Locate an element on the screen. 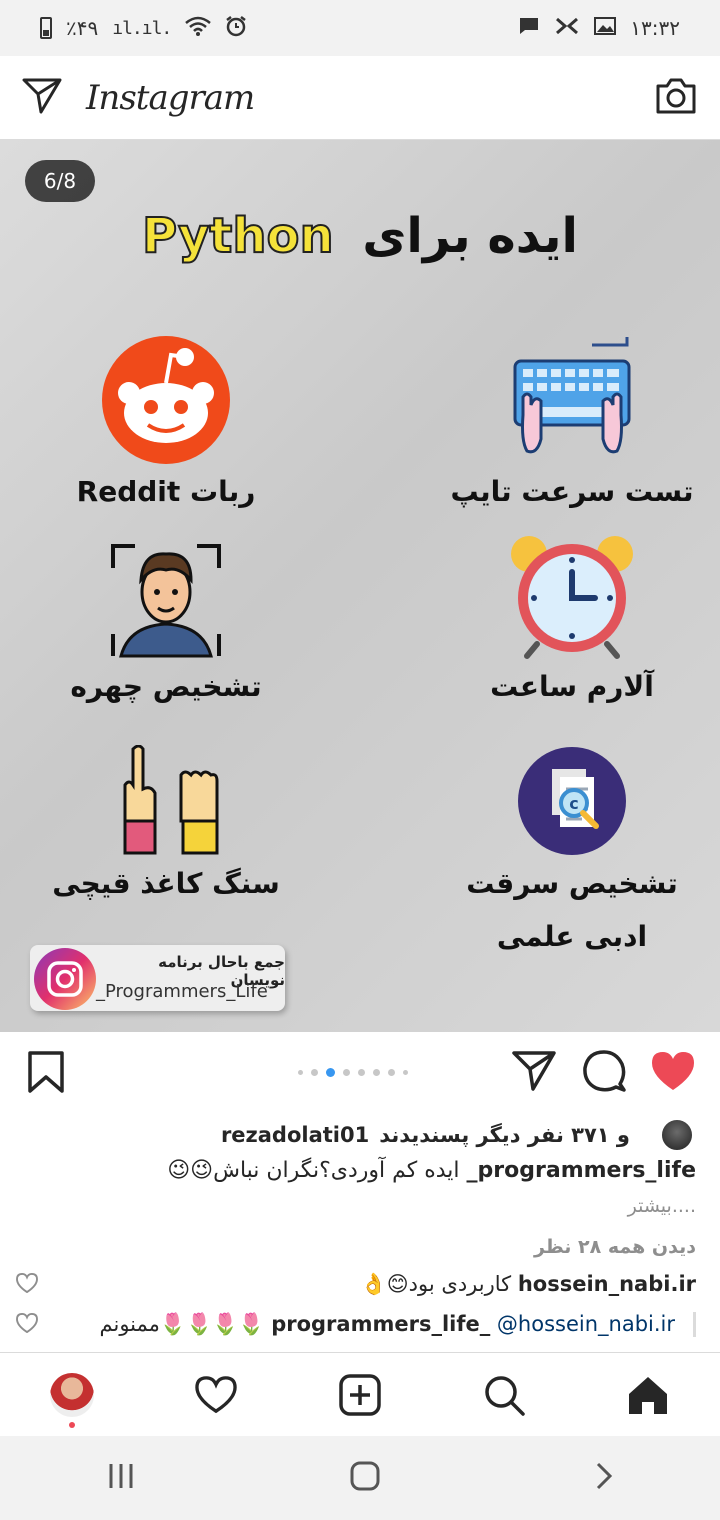 The width and height of the screenshot is (720, 1520). comment-username: hossein_nabi.ir is located at coordinates (607, 1284).